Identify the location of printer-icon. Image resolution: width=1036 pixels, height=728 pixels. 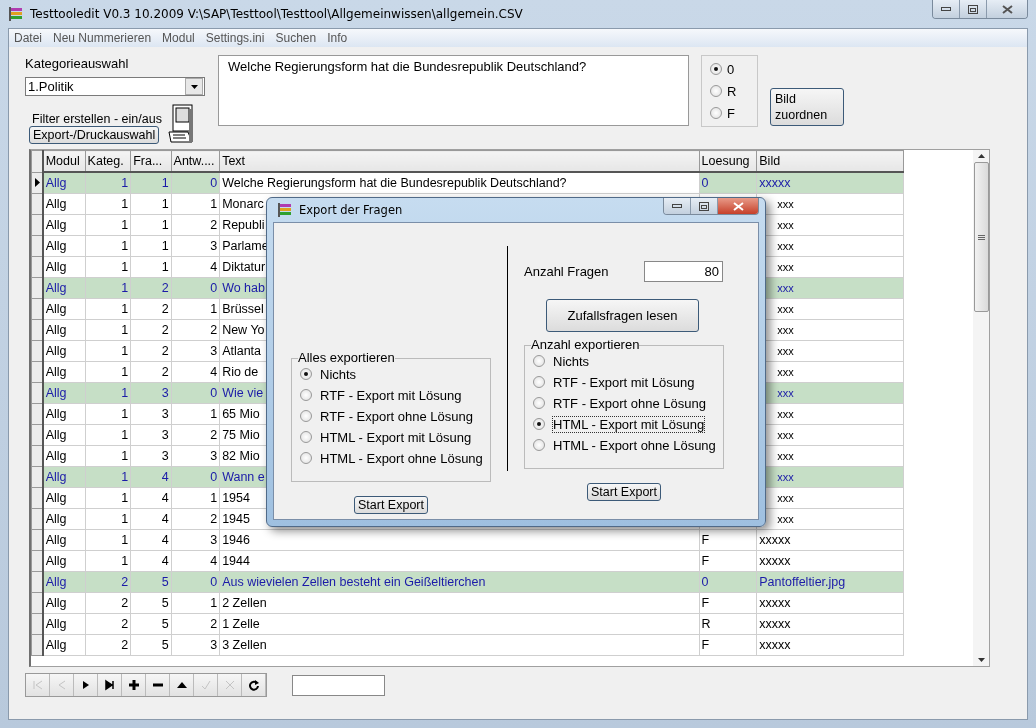
(180, 124).